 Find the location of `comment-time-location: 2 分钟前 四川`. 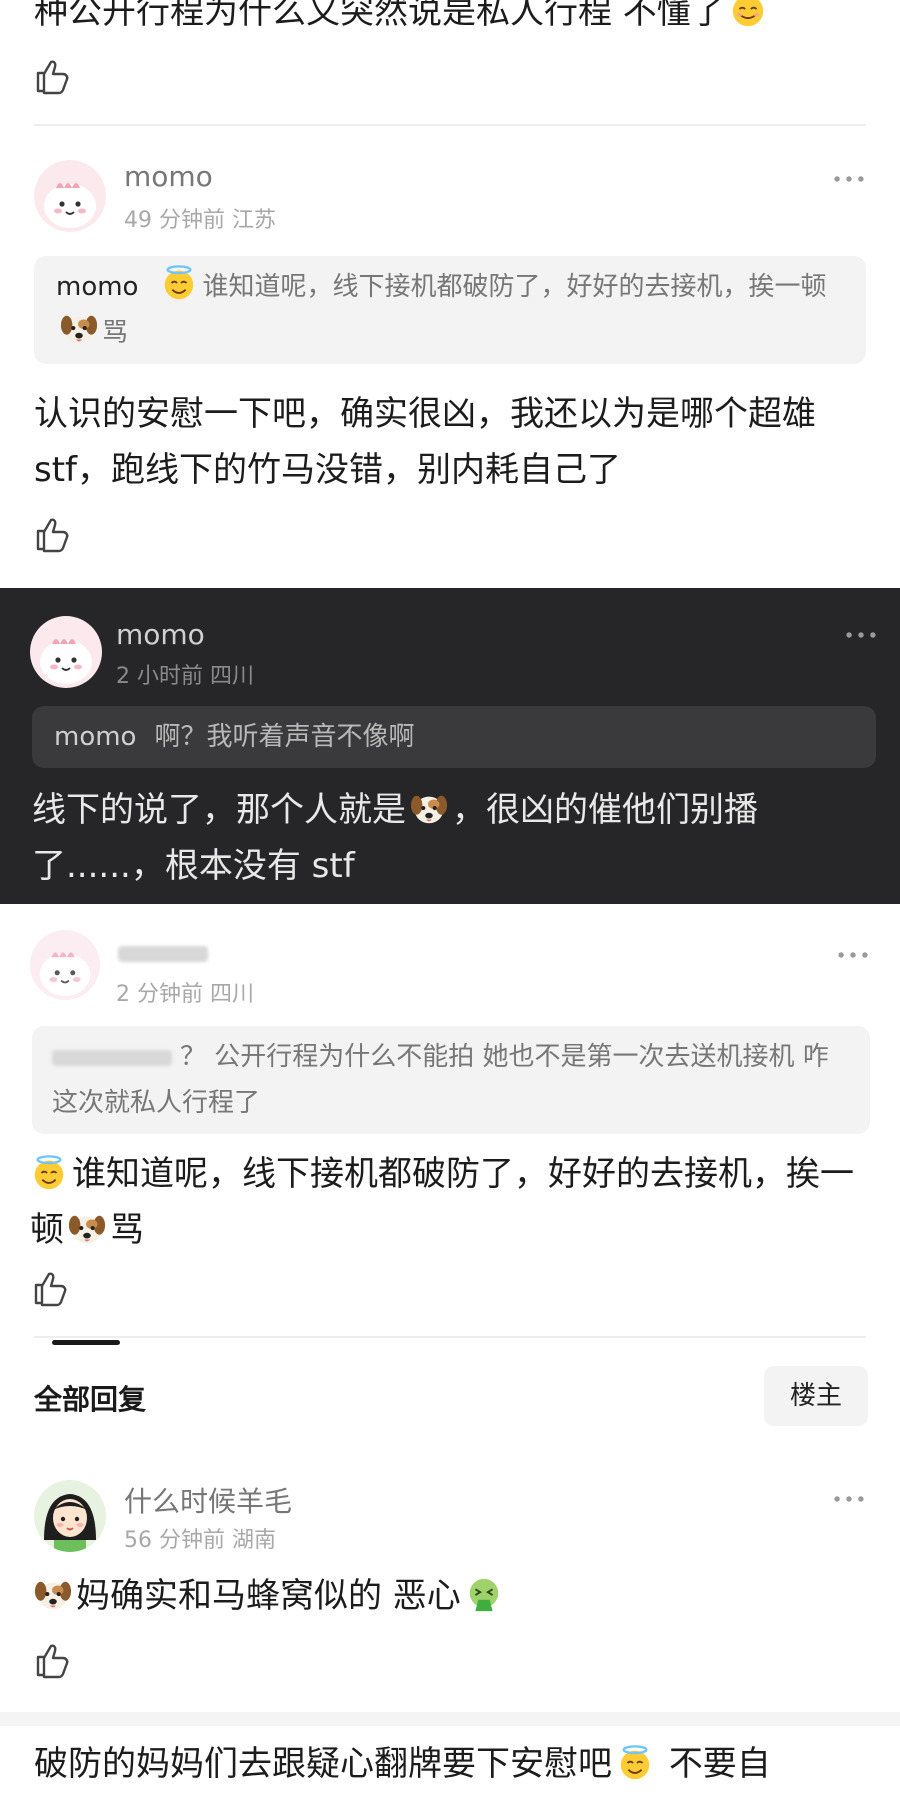

comment-time-location: 2 分钟前 四川 is located at coordinates (185, 994).